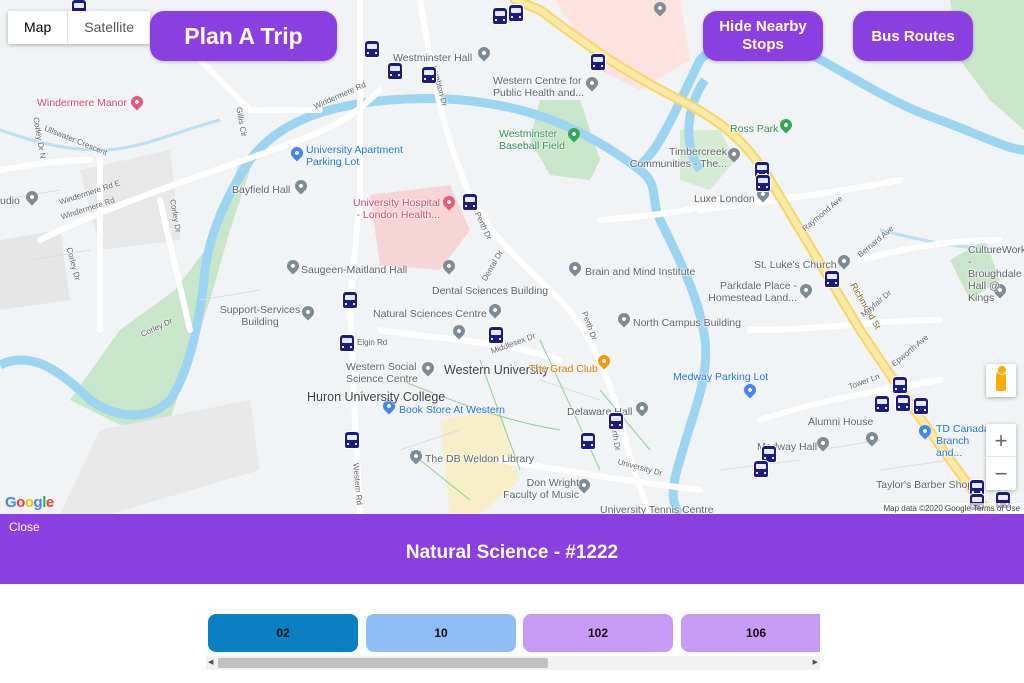  I want to click on poi-label: Saugeen-Maitland Hall, so click(354, 270).